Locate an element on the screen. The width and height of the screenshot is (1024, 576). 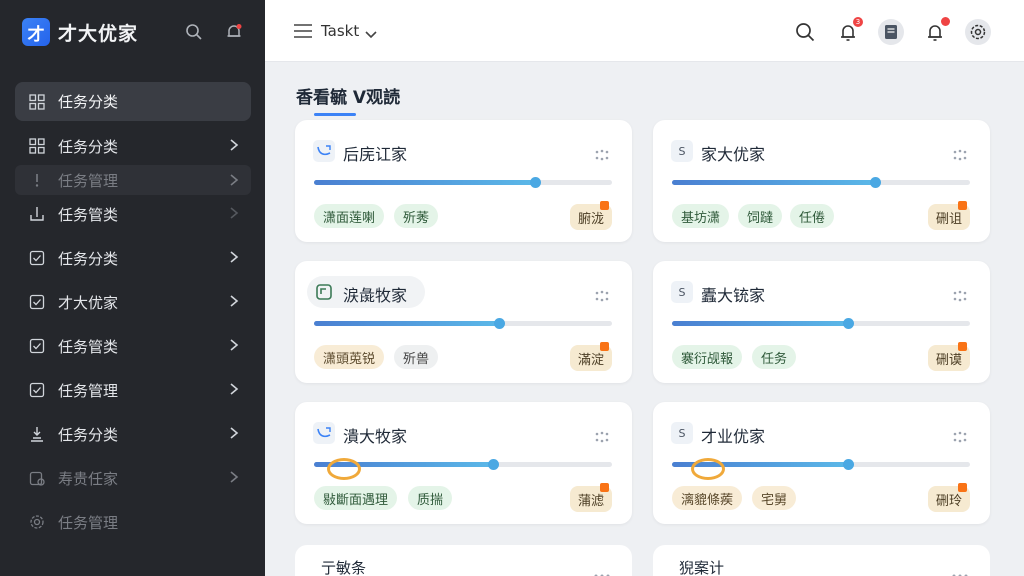
bell-icon: 3 is located at coordinates (849, 31).